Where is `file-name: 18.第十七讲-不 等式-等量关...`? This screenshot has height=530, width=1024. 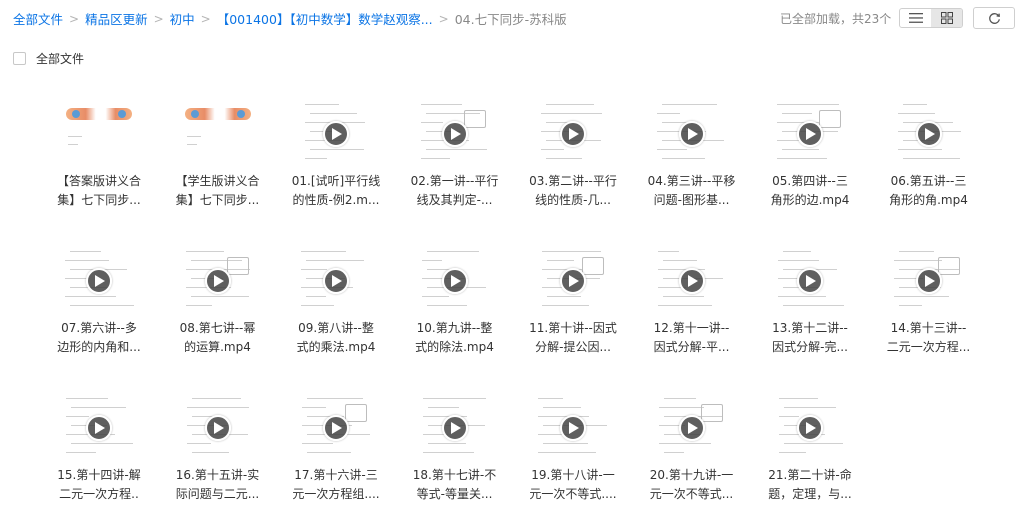 file-name: 18.第十七讲-不 等式-等量关... is located at coordinates (455, 485).